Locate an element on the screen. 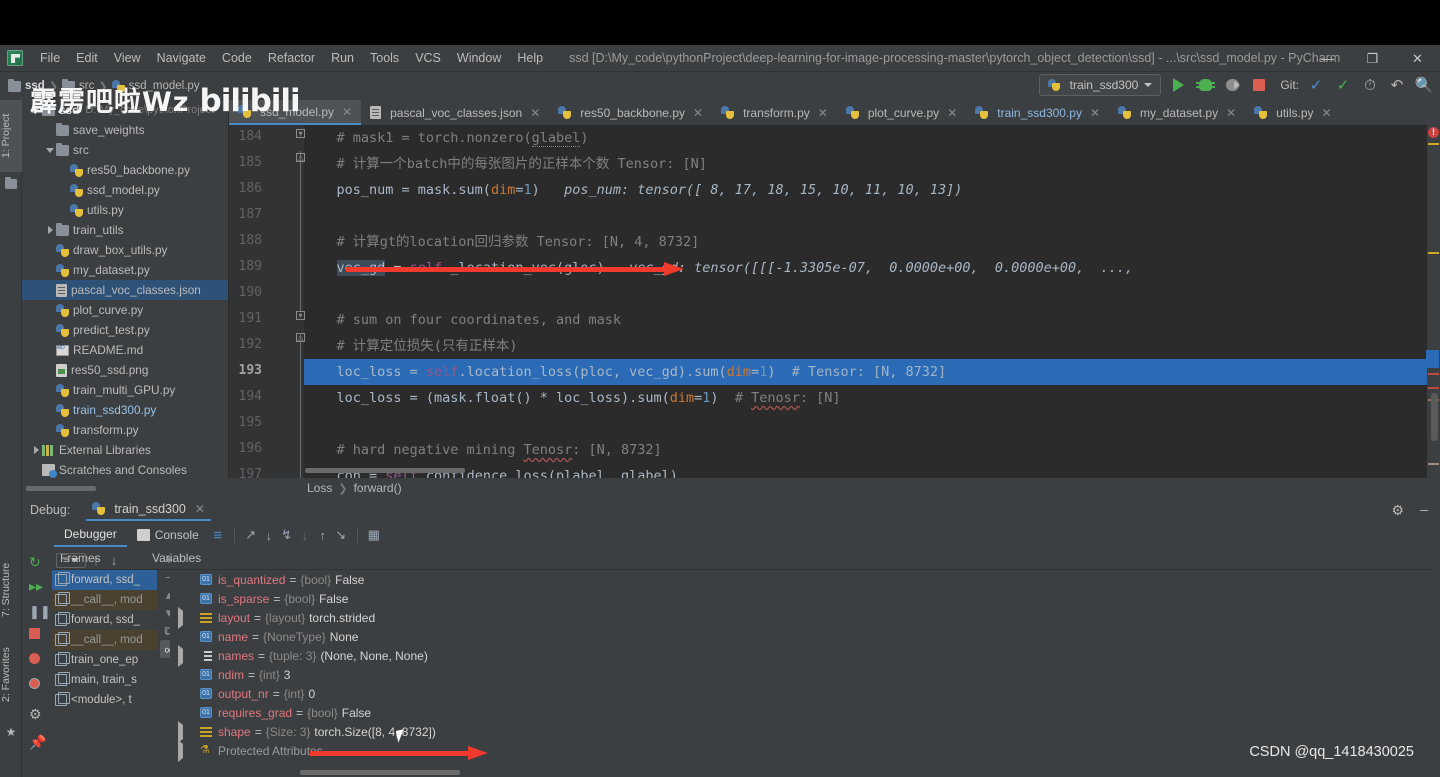 This screenshot has width=1440, height=777. stop-button is located at coordinates (1259, 85).